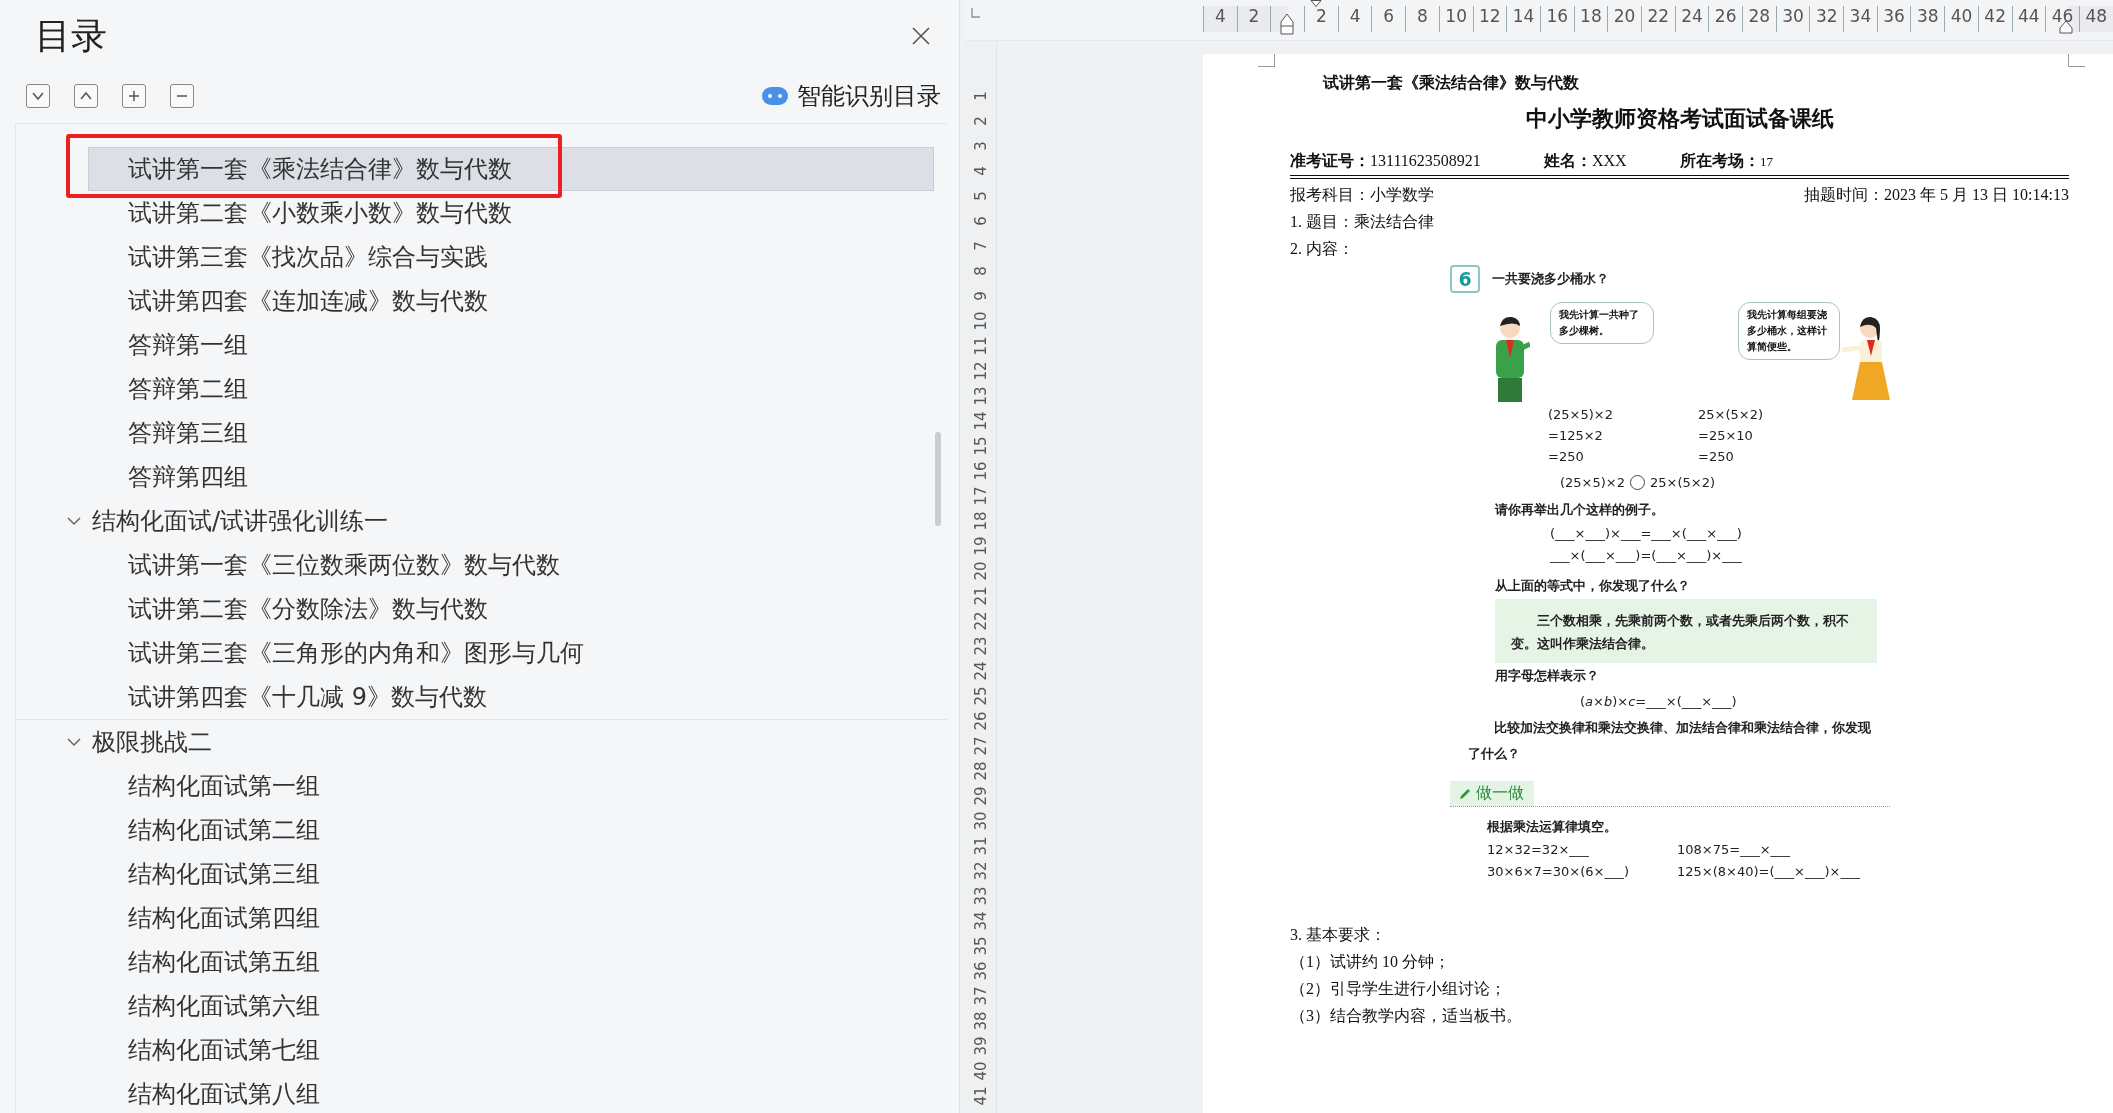 This screenshot has width=2113, height=1113. Describe the element at coordinates (1646, 556) in the screenshot. I see `fill-in-line: ___×(___×___)=(___×___)×___` at that location.